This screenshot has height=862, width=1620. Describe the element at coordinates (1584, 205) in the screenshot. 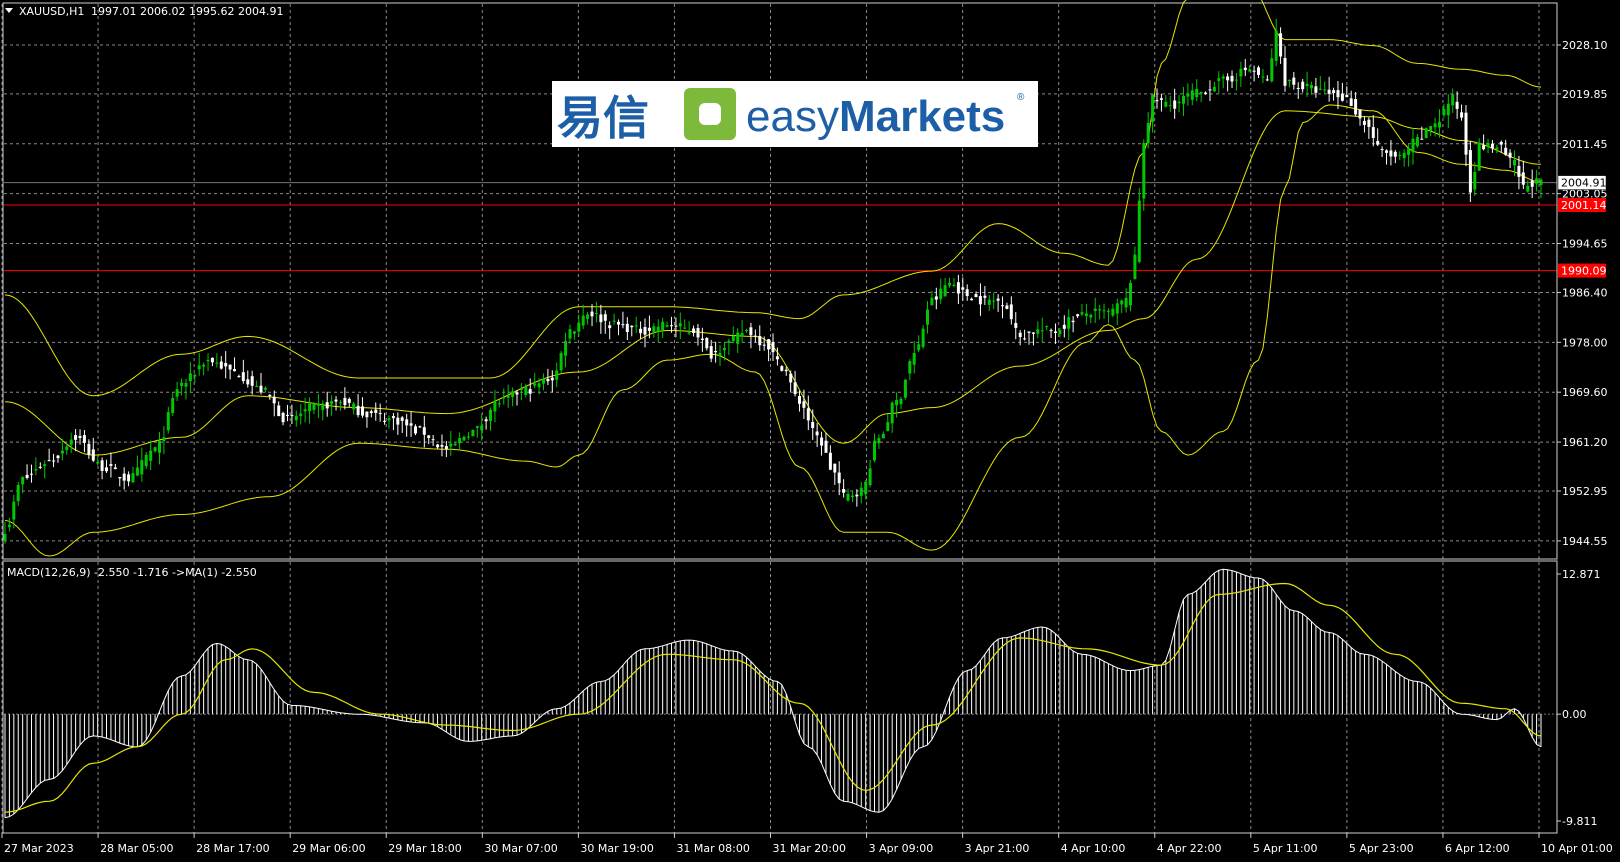

I see `price-marker-label: 2001.14` at that location.